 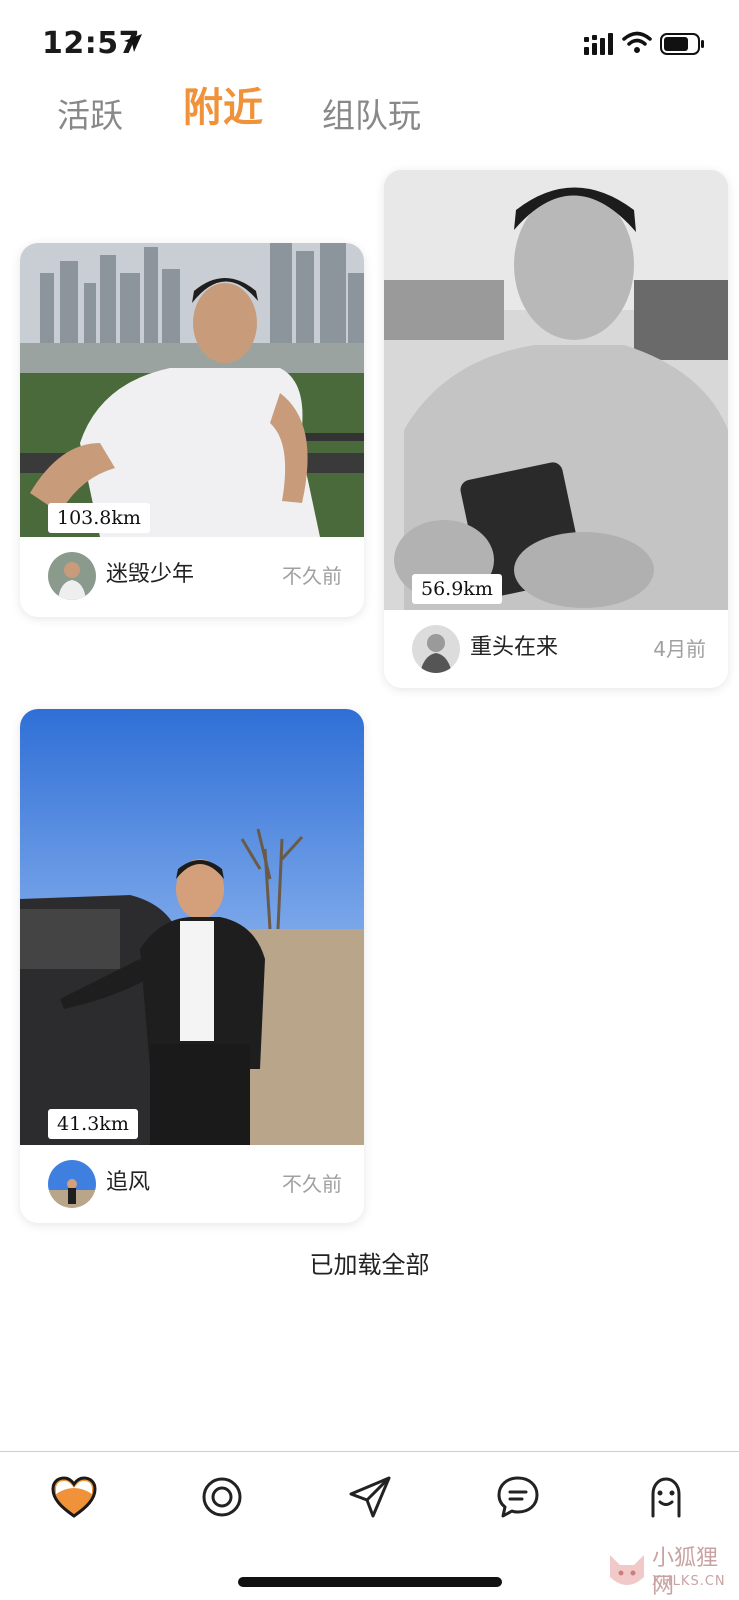 What do you see at coordinates (679, 649) in the screenshot?
I see `last-active-time: 4月前` at bounding box center [679, 649].